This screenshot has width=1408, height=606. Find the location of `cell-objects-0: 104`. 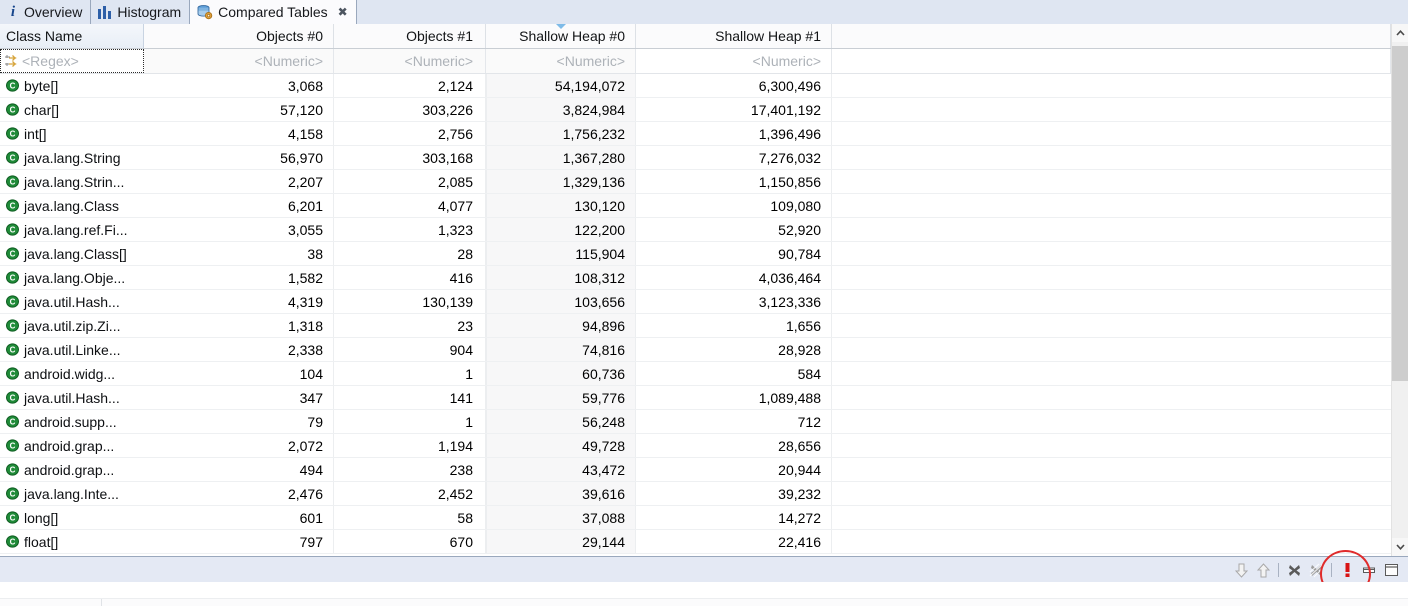

cell-objects-0: 104 is located at coordinates (239, 373).